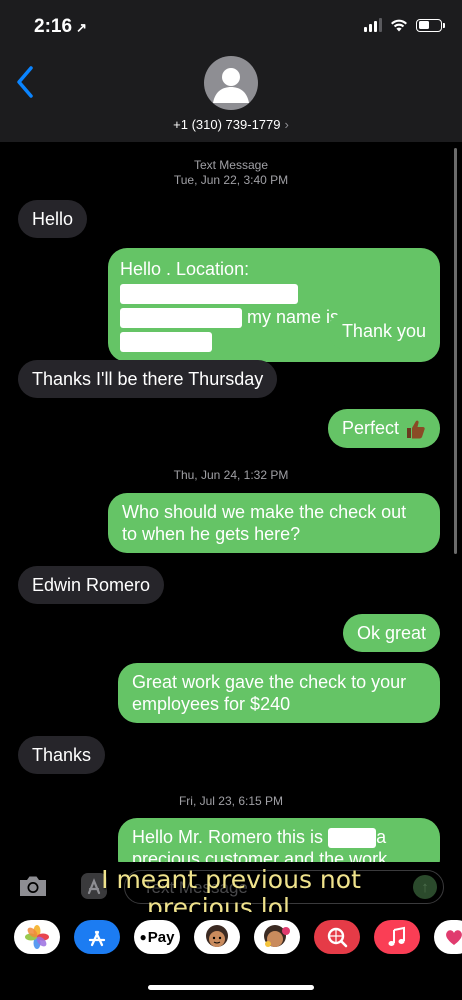 The image size is (462, 1000). I want to click on contact-name: +1 (310) 739-1779 ›, so click(231, 124).